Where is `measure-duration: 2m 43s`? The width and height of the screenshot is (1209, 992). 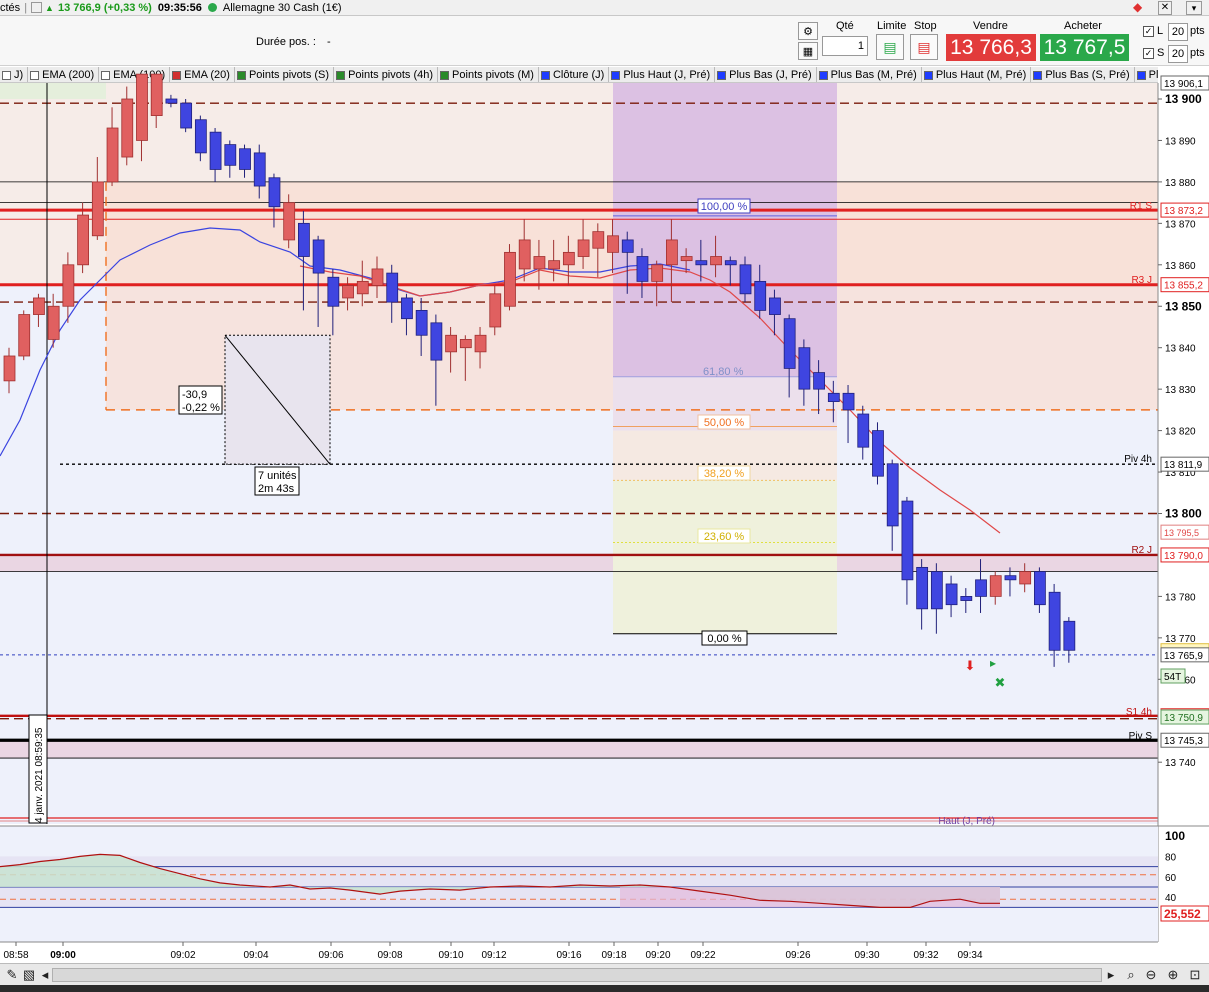
measure-duration: 2m 43s is located at coordinates (276, 489).